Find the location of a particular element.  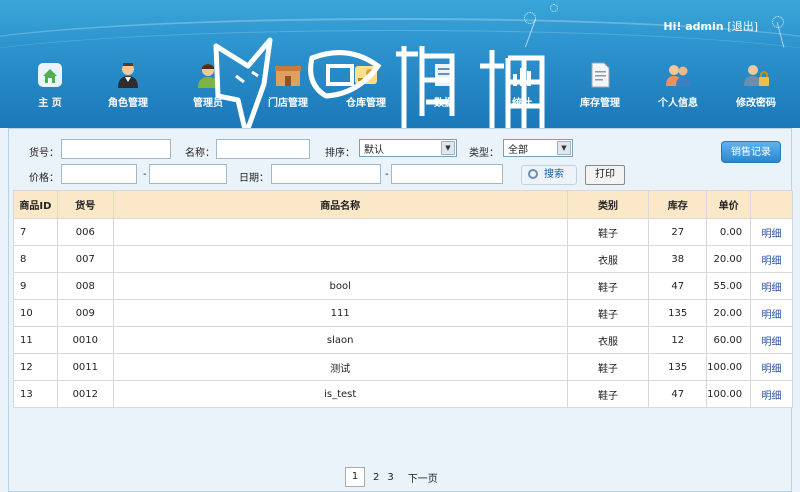

cell-code: 006 is located at coordinates (85, 232).